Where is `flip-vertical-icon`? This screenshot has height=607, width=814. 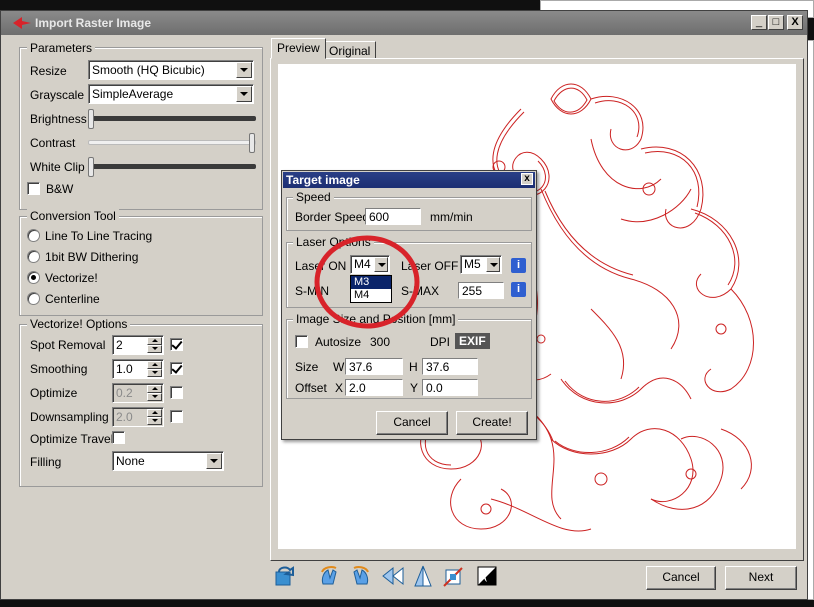 flip-vertical-icon is located at coordinates (423, 576).